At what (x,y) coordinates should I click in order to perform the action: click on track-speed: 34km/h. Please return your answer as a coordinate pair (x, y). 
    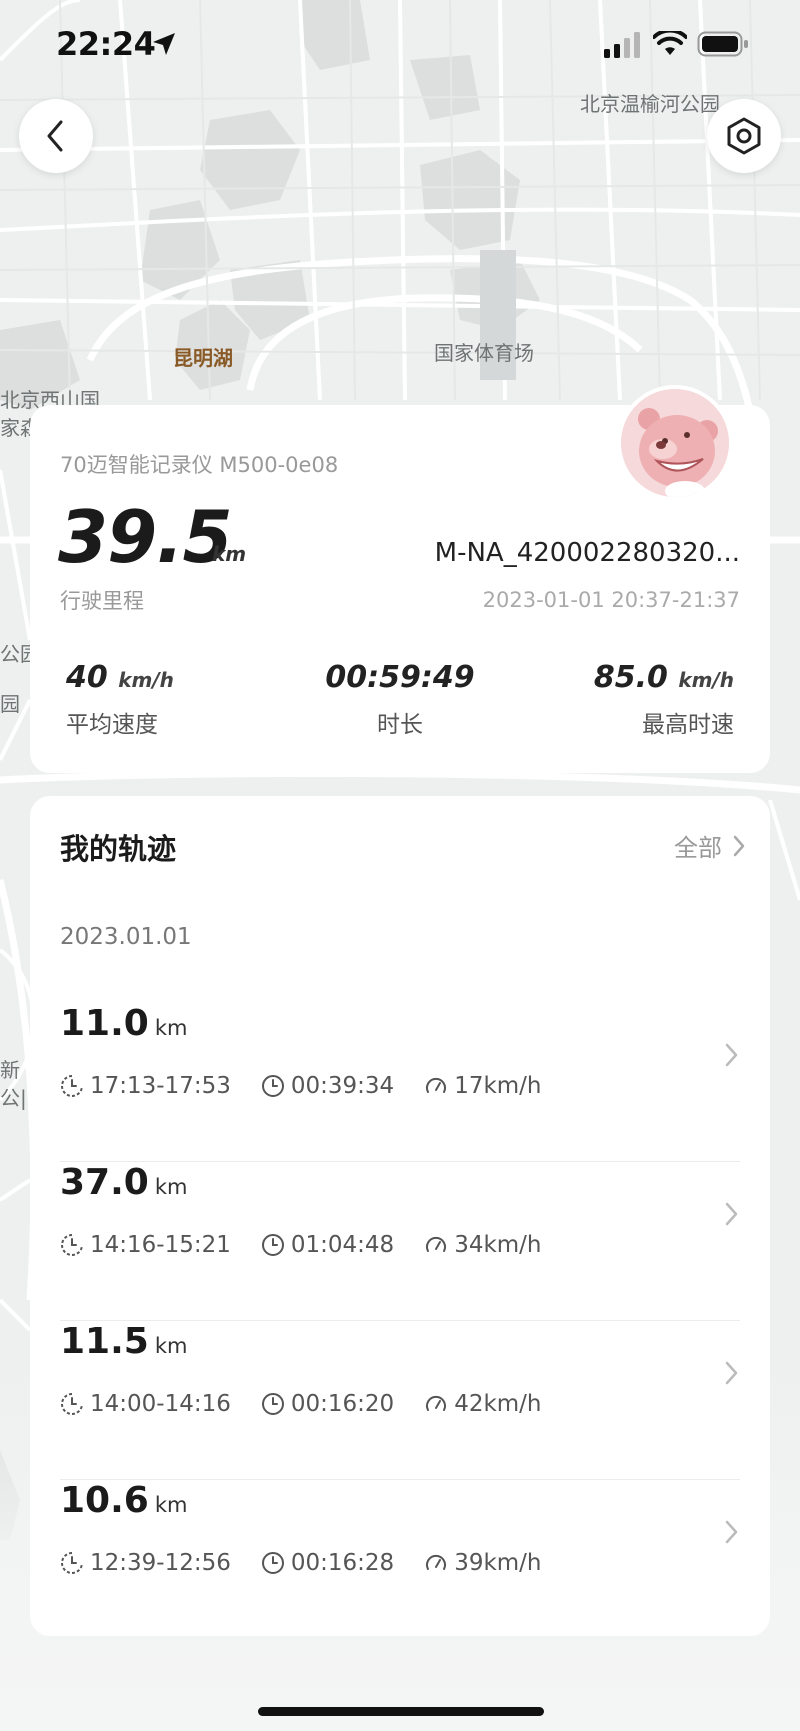
    Looking at the image, I should click on (498, 1245).